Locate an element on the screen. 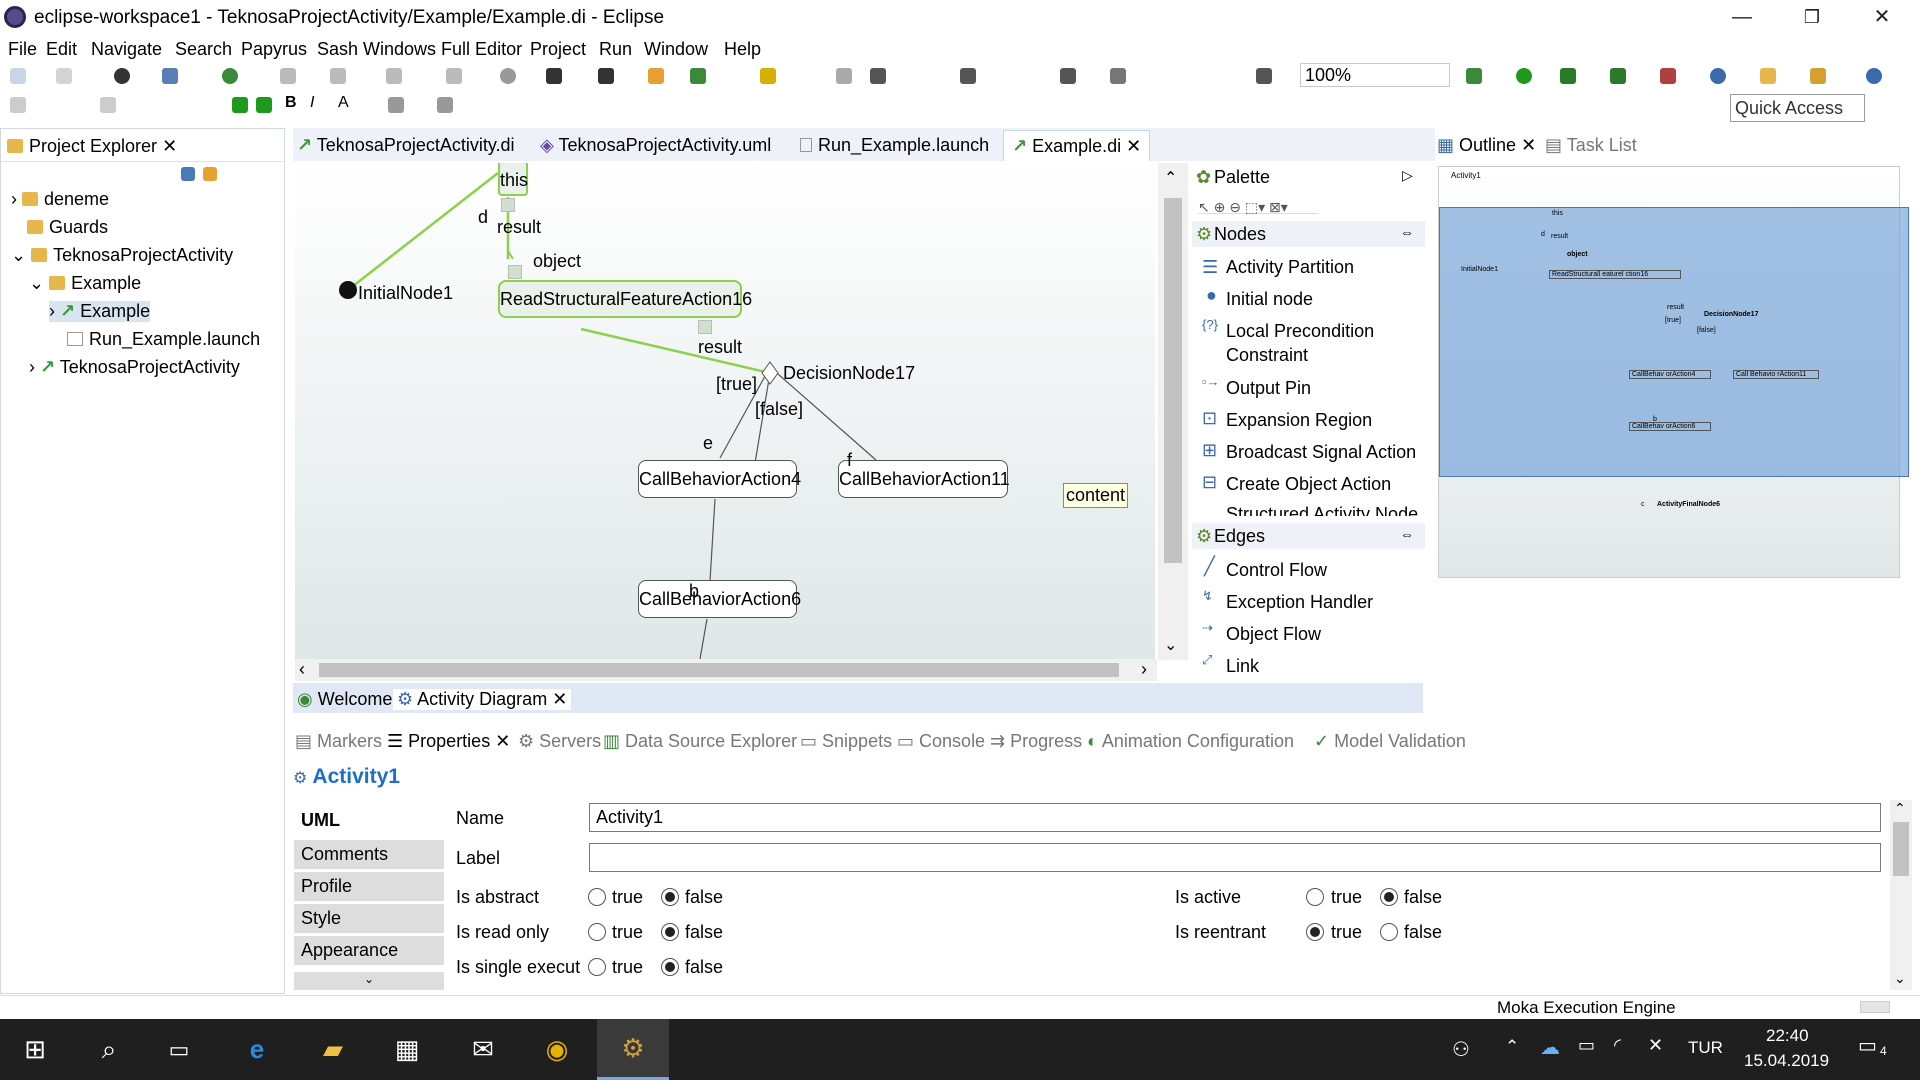  action-center-icon: ▭ is located at coordinates (1867, 1045).